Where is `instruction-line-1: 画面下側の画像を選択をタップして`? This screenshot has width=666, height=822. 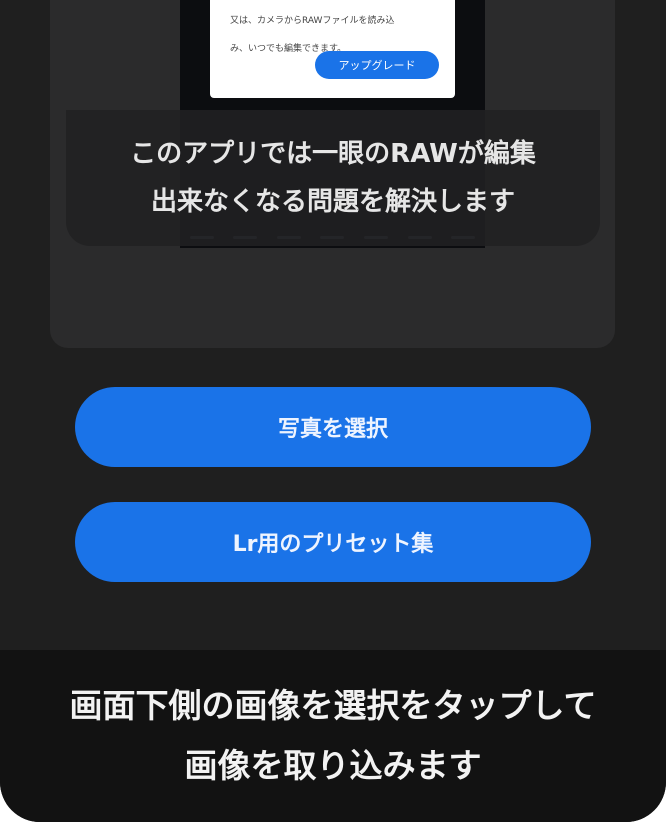 instruction-line-1: 画面下側の画像を選択をタップして is located at coordinates (333, 705).